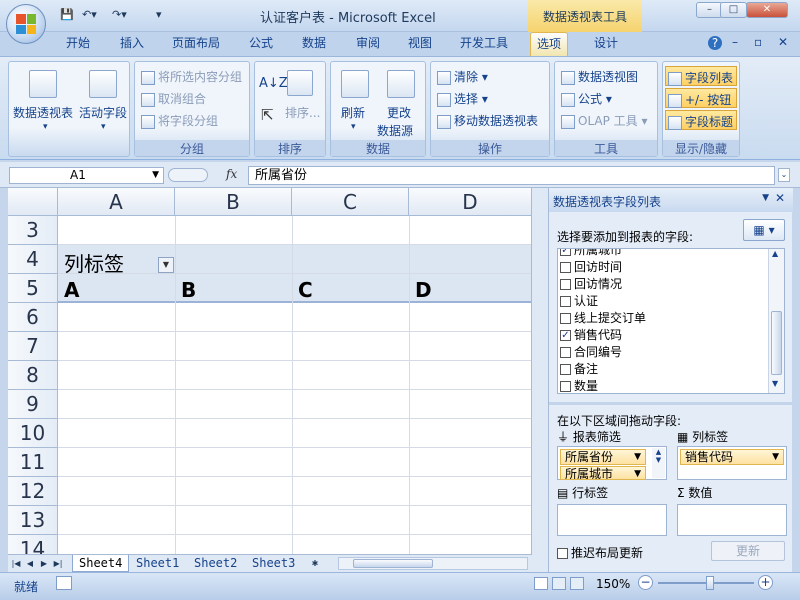  What do you see at coordinates (94, 262) in the screenshot?
I see `pivot-column-label: 列标签` at bounding box center [94, 262].